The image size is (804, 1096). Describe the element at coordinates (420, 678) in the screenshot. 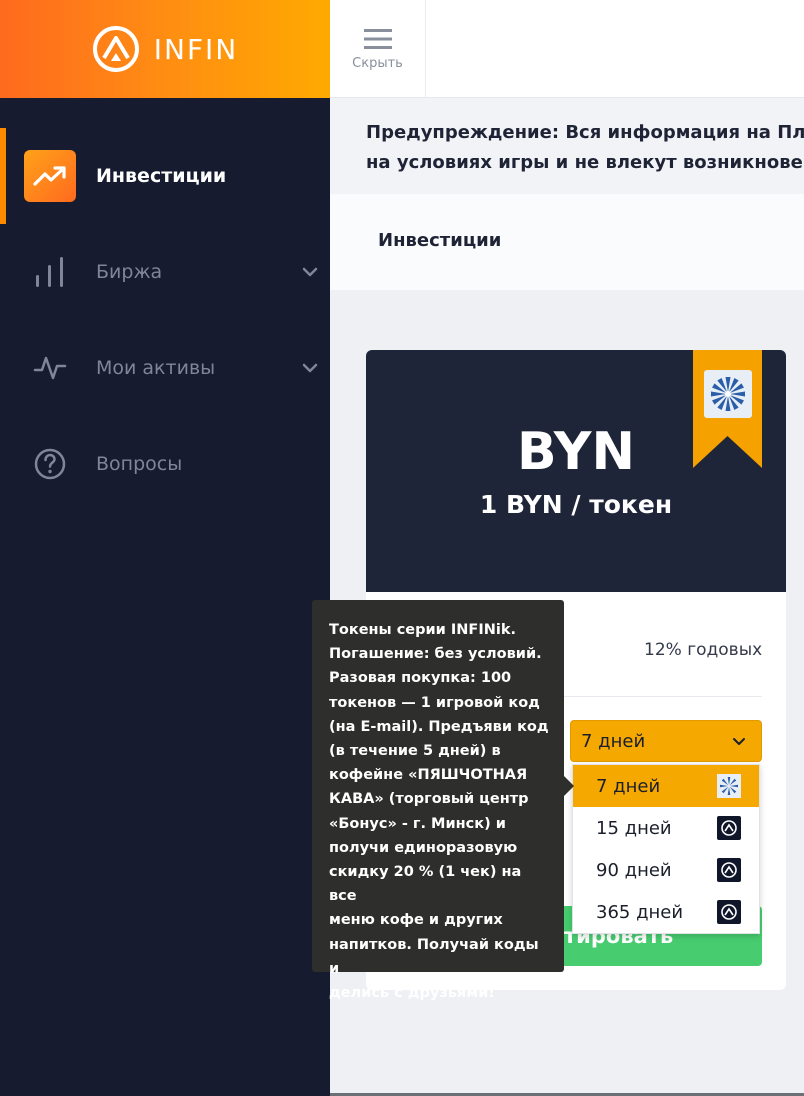

I see `tooltip-line: Разовая покупка: 100` at that location.